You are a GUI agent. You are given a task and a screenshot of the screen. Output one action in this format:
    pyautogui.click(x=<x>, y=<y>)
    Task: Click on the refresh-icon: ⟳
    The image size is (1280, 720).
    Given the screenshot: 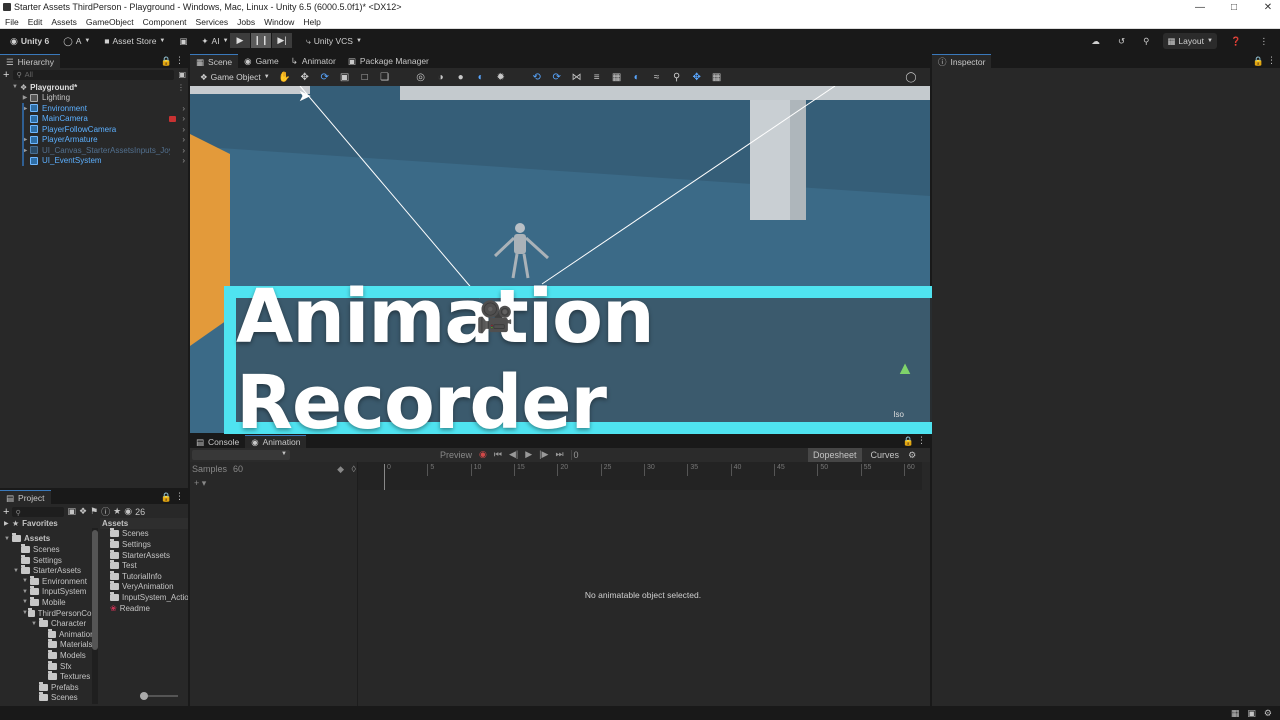 What is the action you would take?
    pyautogui.click(x=557, y=77)
    